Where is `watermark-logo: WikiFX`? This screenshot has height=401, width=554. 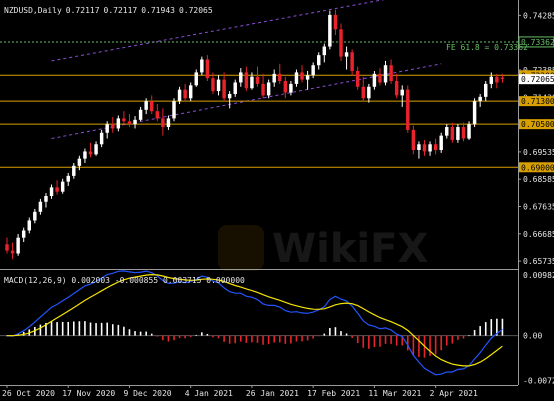
watermark-logo: WikiFX is located at coordinates (323, 248).